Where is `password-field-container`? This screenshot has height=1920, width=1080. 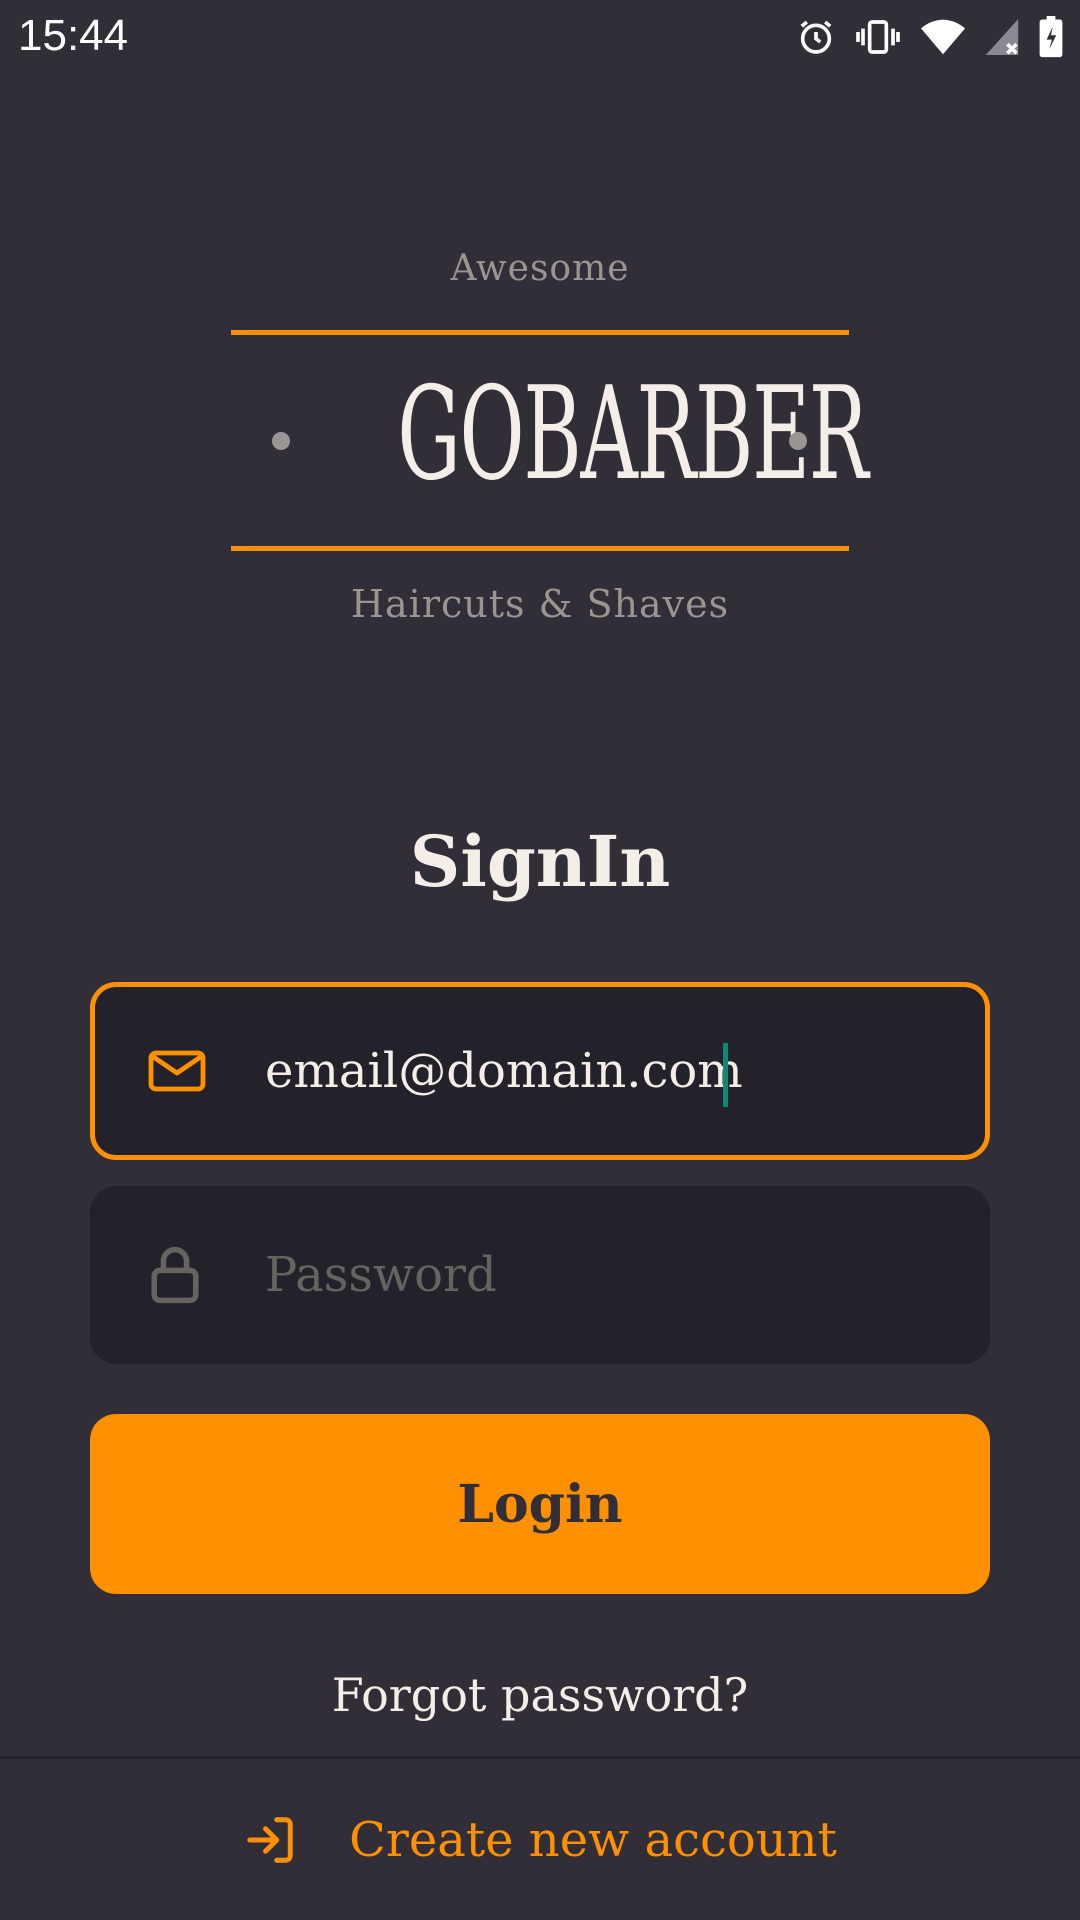 password-field-container is located at coordinates (540, 1275).